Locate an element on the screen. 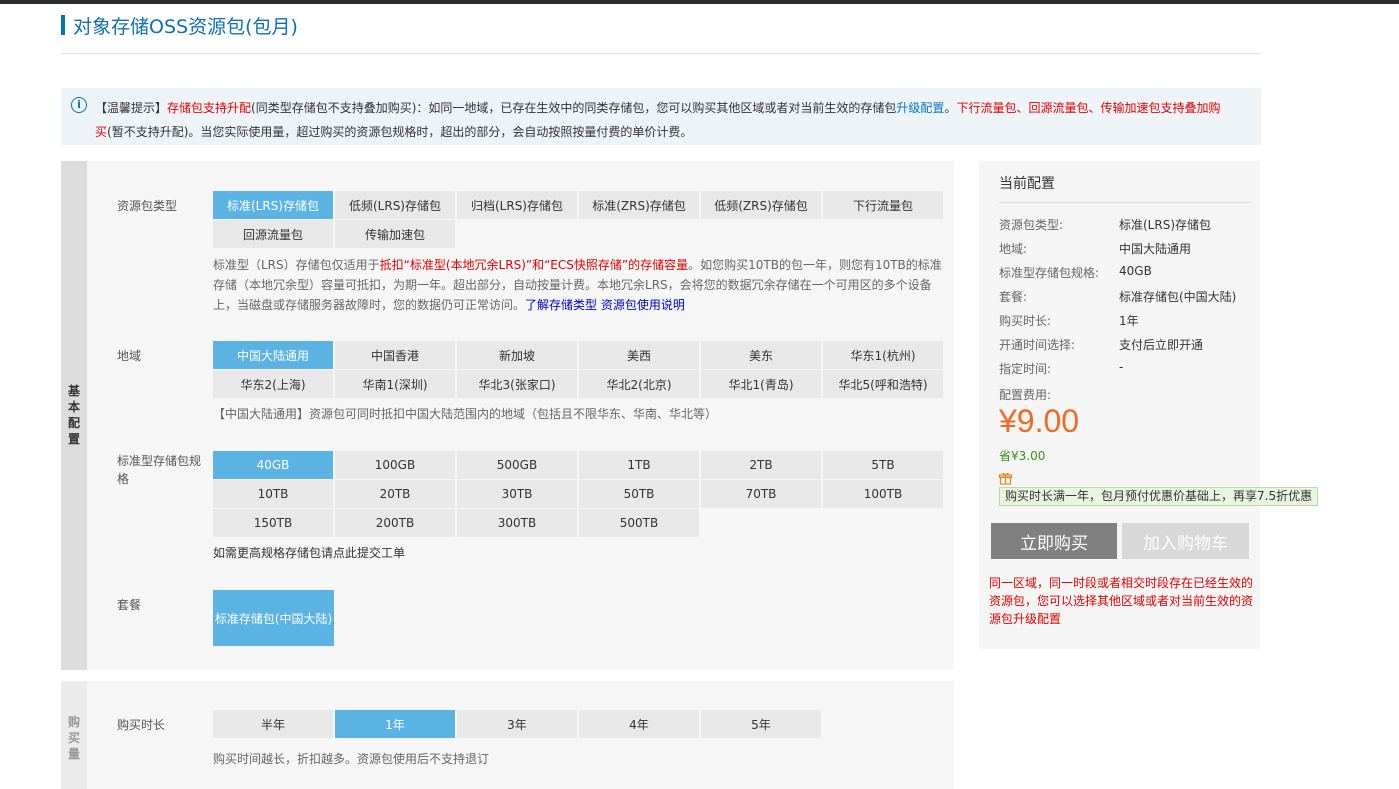 This screenshot has height=789, width=1399. duration-option: 半年 is located at coordinates (274, 724).